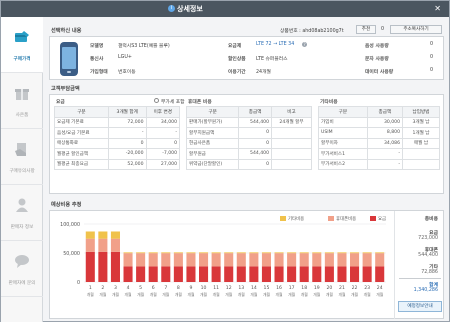 The image size is (450, 322). What do you see at coordinates (144, 46) in the screenshot?
I see `model-value: 갤럭시S3 LTE(예쁠 블루)` at bounding box center [144, 46].